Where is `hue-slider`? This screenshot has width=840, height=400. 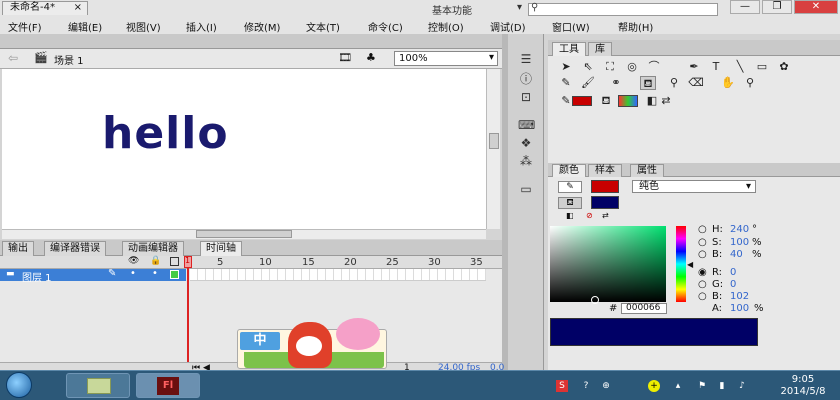
hue-slider is located at coordinates (681, 264).